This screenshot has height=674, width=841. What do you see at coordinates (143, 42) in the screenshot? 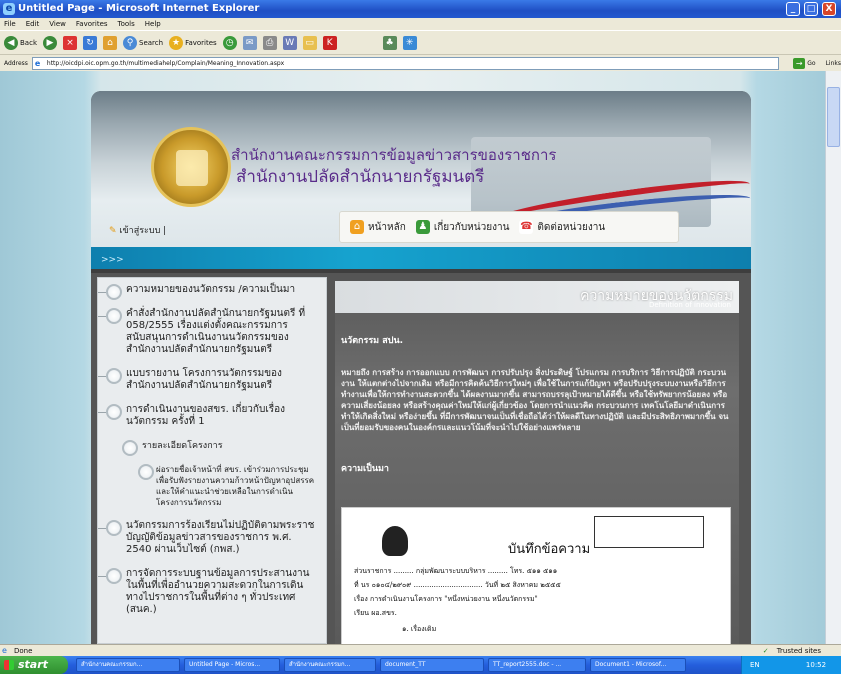
I see `search-button: ⚲ Search` at bounding box center [143, 42].